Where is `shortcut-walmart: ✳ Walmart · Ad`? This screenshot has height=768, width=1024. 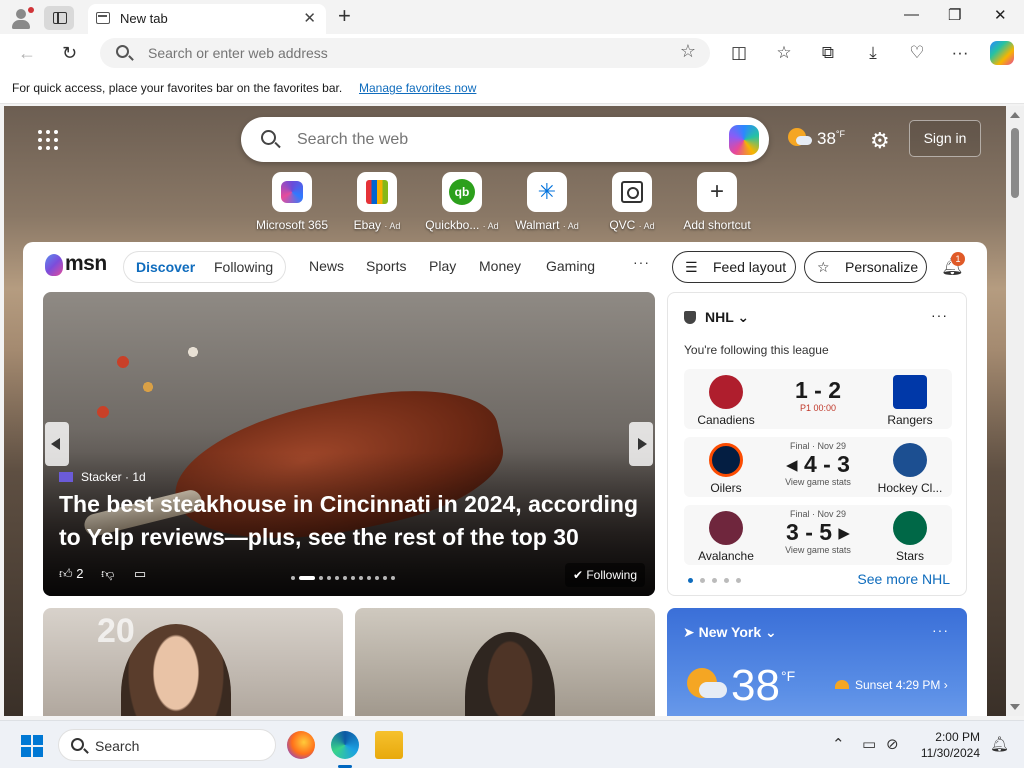 shortcut-walmart: ✳ Walmart · Ad is located at coordinates (547, 202).